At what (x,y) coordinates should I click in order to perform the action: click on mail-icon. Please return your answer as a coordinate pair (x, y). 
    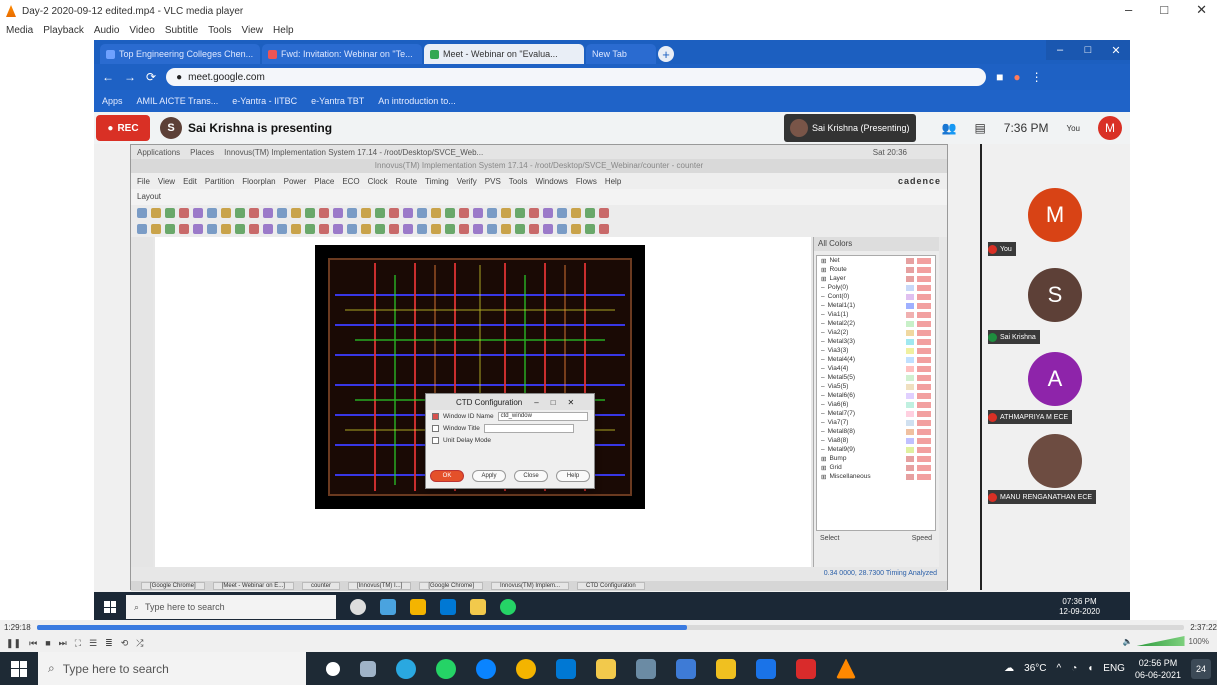
    Looking at the image, I should click on (448, 607).